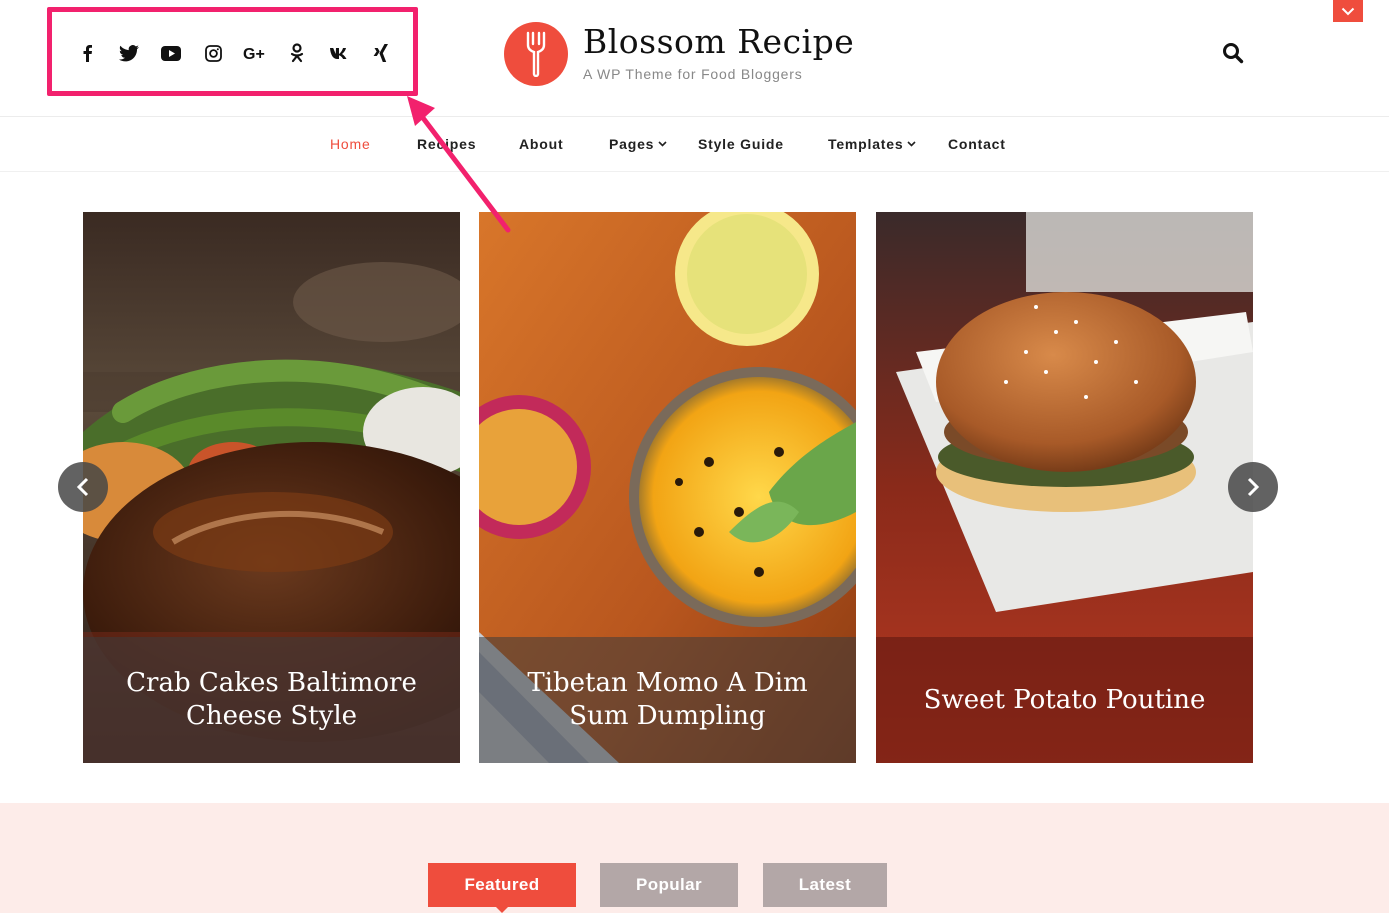  I want to click on slide-caption: Tibetan Momo A Dim Sum Dumpling, so click(667, 700).